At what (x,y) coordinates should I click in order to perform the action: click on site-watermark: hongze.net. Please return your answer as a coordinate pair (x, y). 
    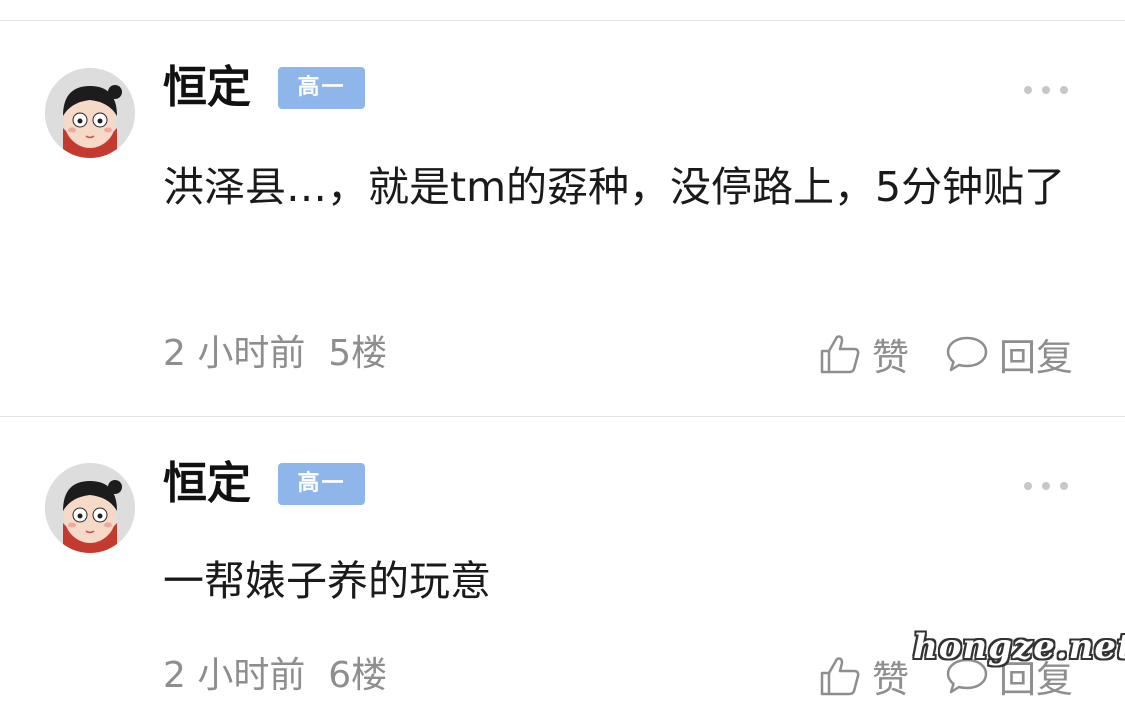
    Looking at the image, I should click on (1019, 647).